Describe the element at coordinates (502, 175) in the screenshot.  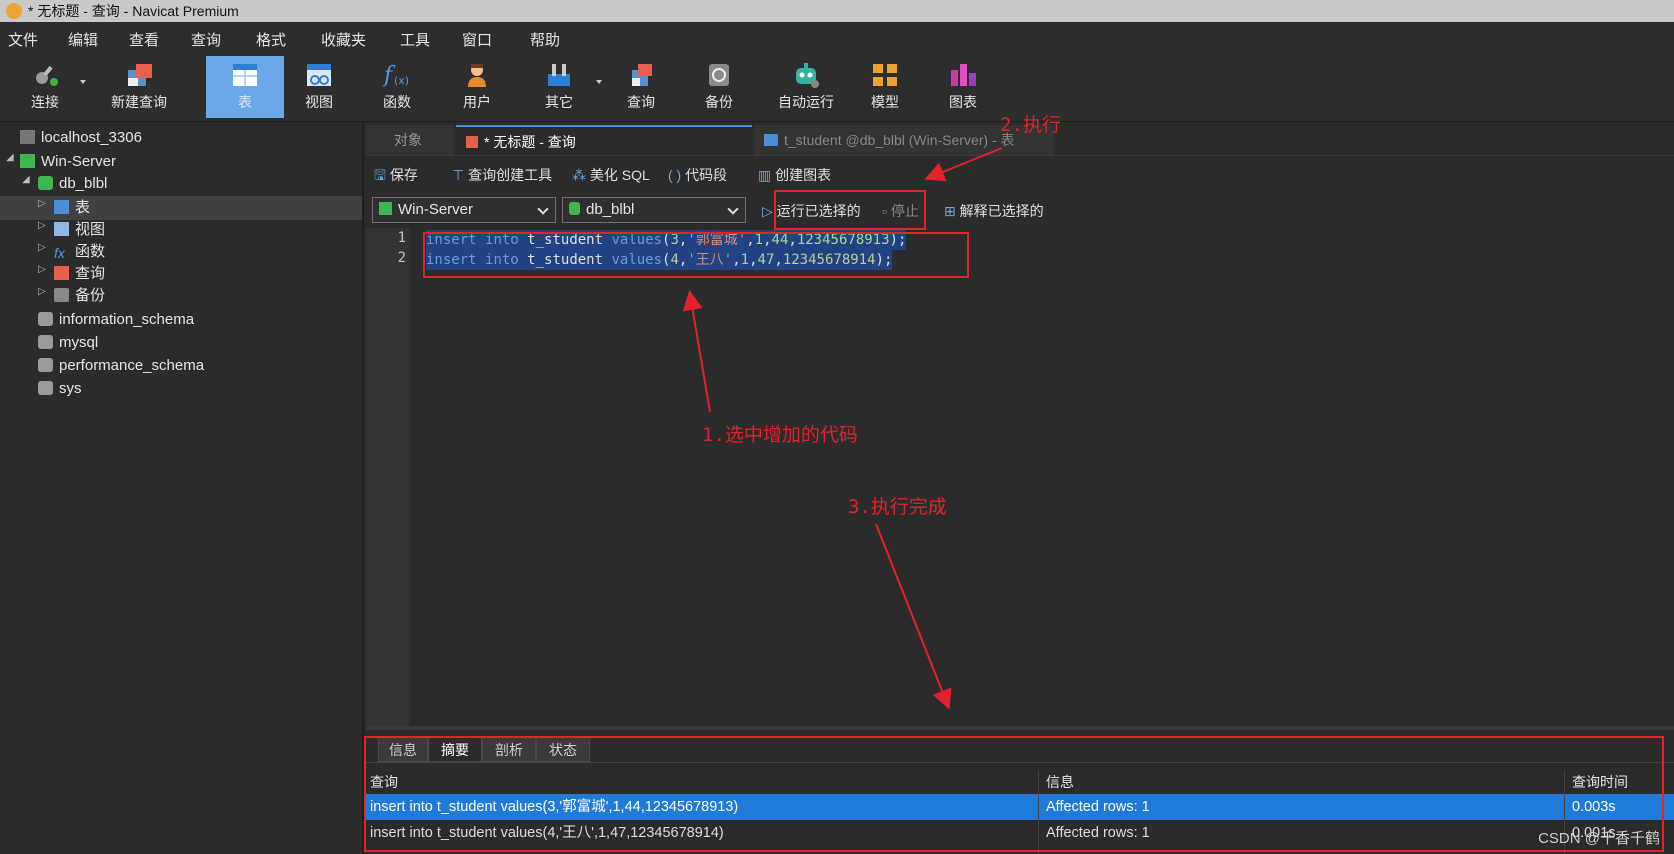
I see `query-builder-button: ⊤ 查询创建工具` at that location.